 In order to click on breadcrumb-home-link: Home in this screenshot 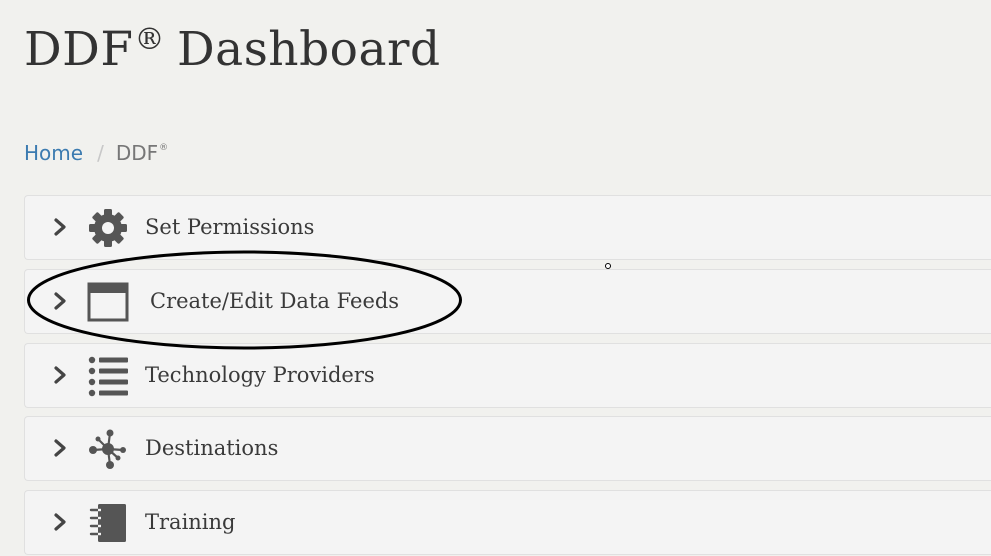, I will do `click(53, 153)`.